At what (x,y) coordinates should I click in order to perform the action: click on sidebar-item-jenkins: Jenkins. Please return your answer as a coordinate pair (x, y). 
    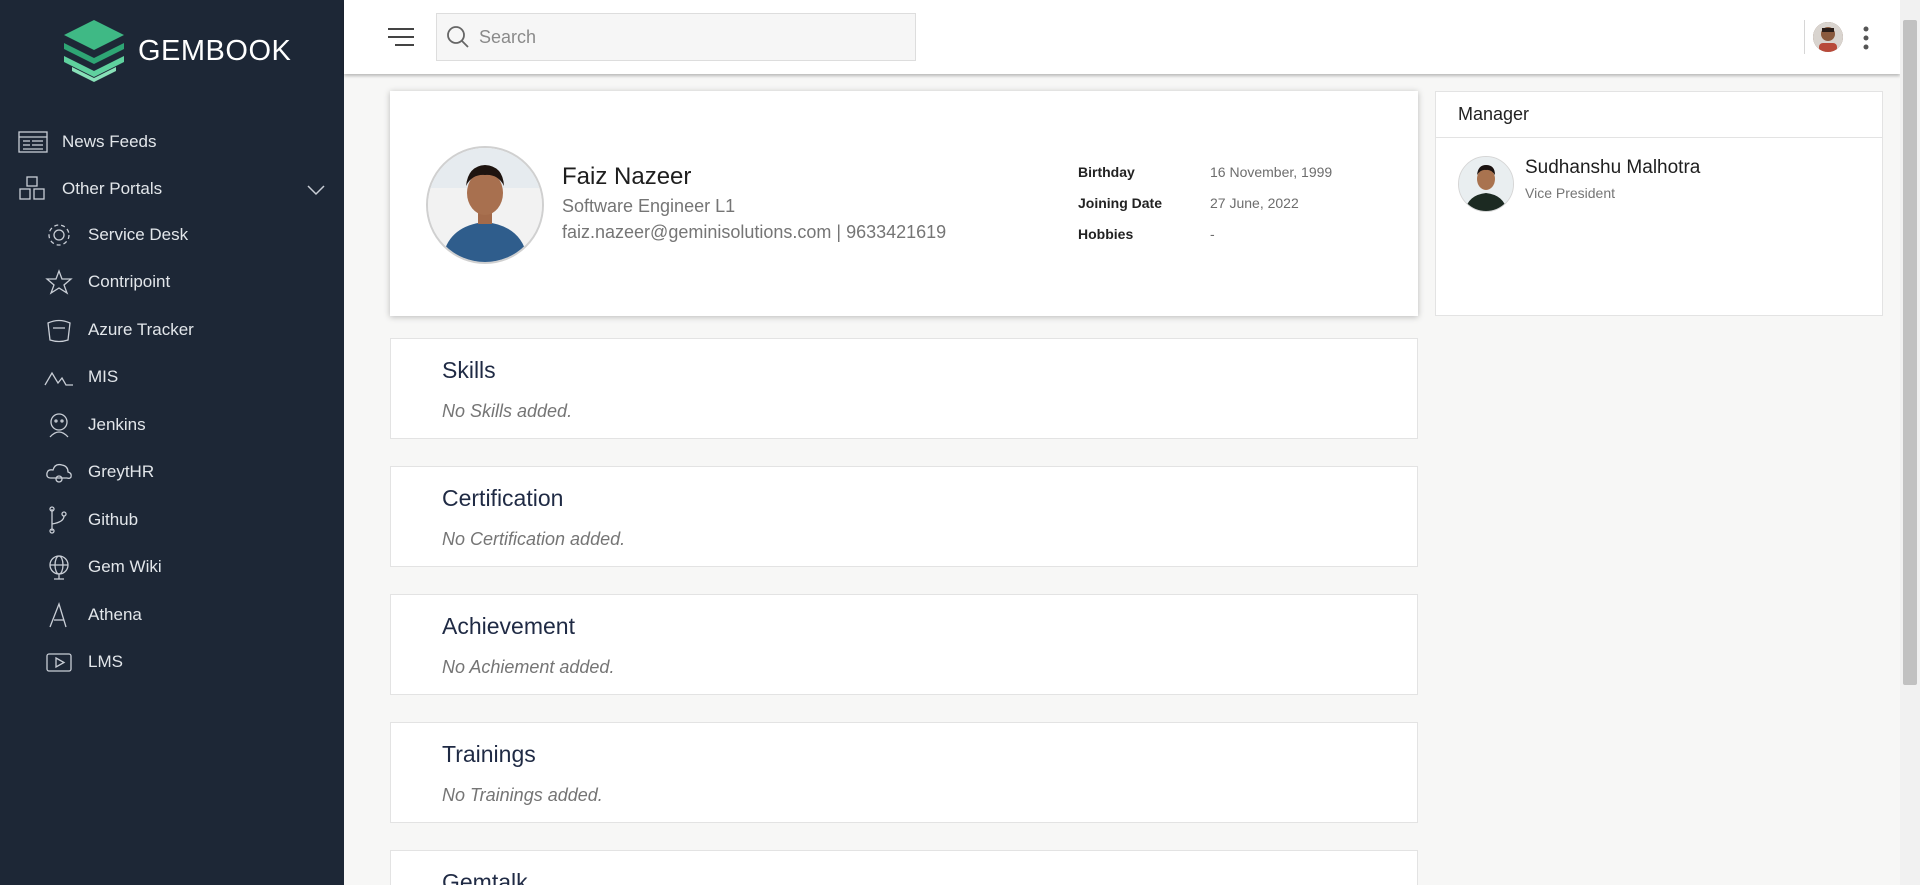
    Looking at the image, I should click on (95, 425).